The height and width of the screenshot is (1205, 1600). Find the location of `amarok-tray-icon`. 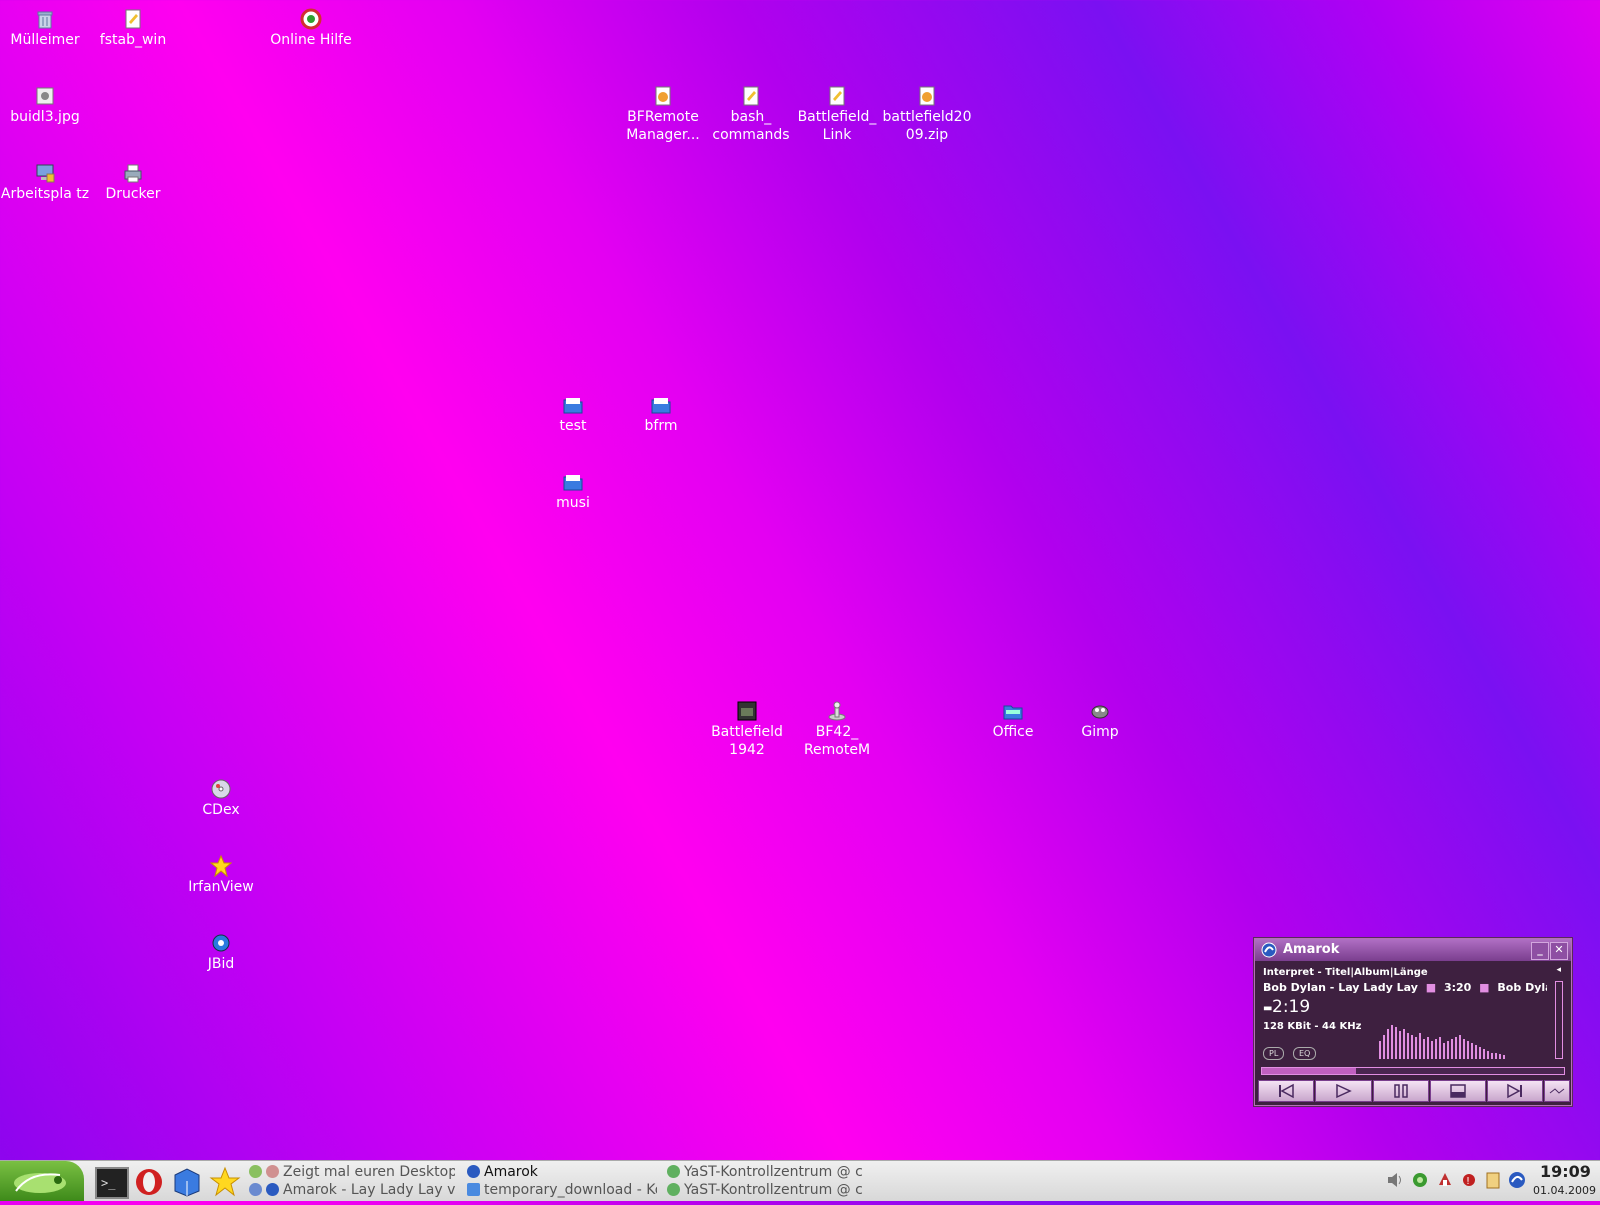

amarok-tray-icon is located at coordinates (1517, 1180).